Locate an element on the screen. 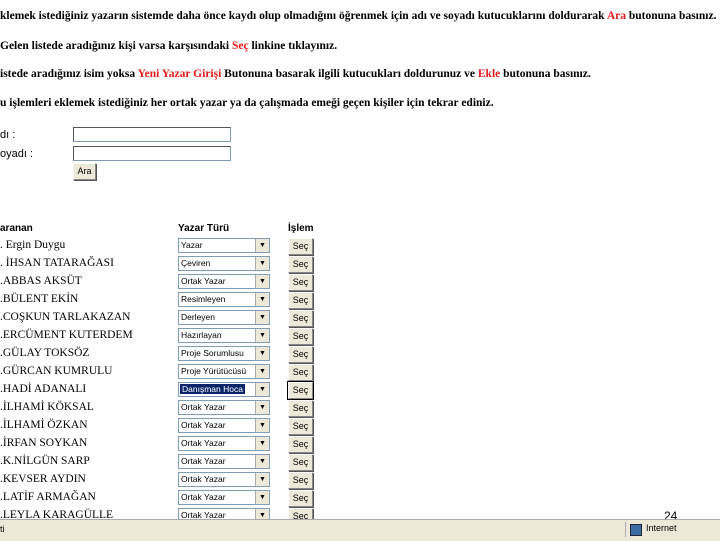 The height and width of the screenshot is (541, 720). author-name: .GÜLAY TOKSÖZ is located at coordinates (45, 353).